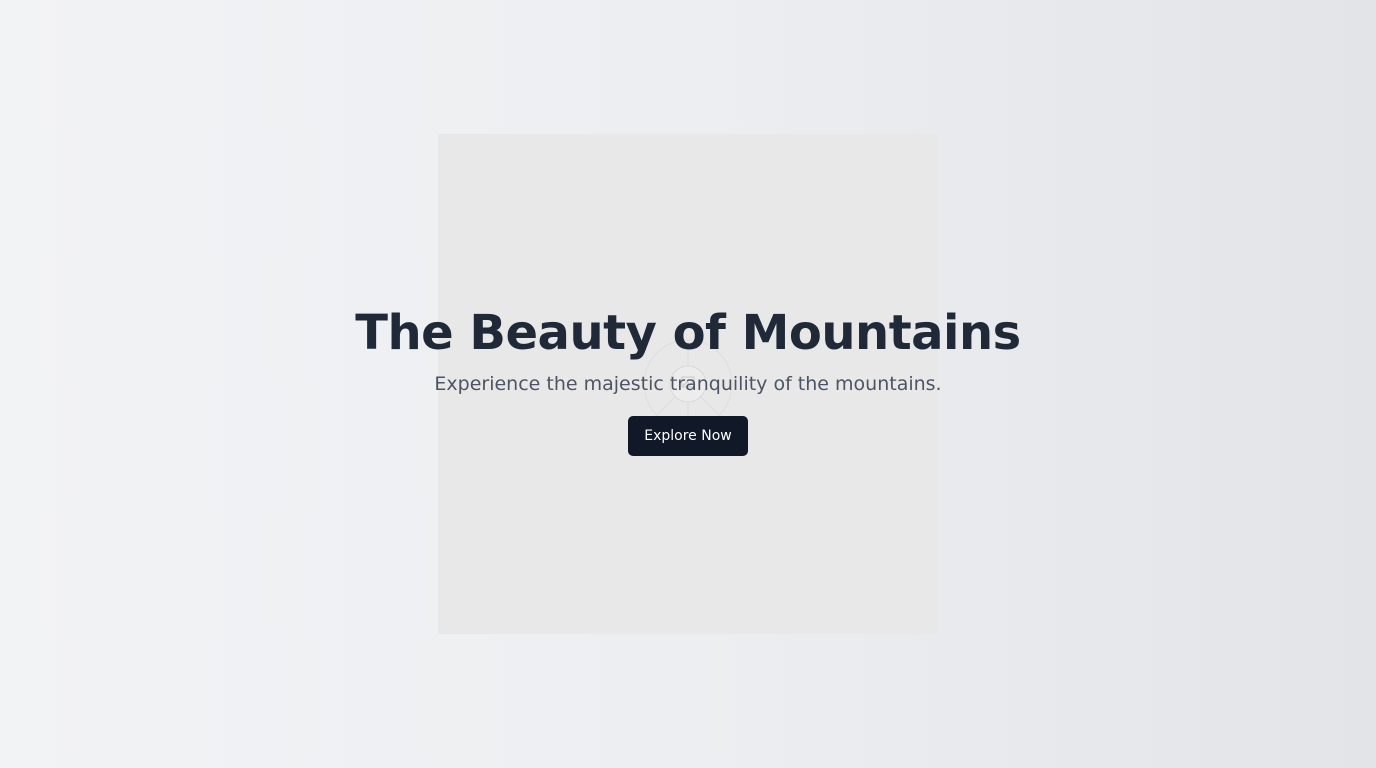 The height and width of the screenshot is (768, 1376). I want to click on explore-now-button: Explore Now, so click(688, 436).